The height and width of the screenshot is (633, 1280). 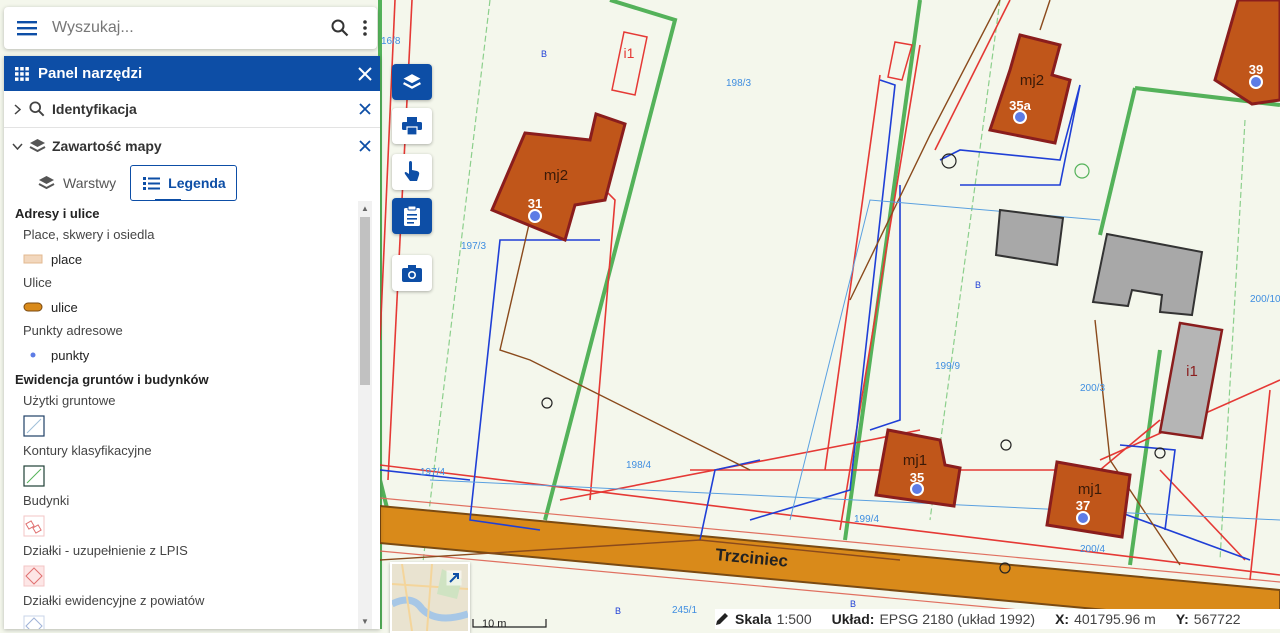 I want to click on svg-text: 199/9, so click(x=947, y=366).